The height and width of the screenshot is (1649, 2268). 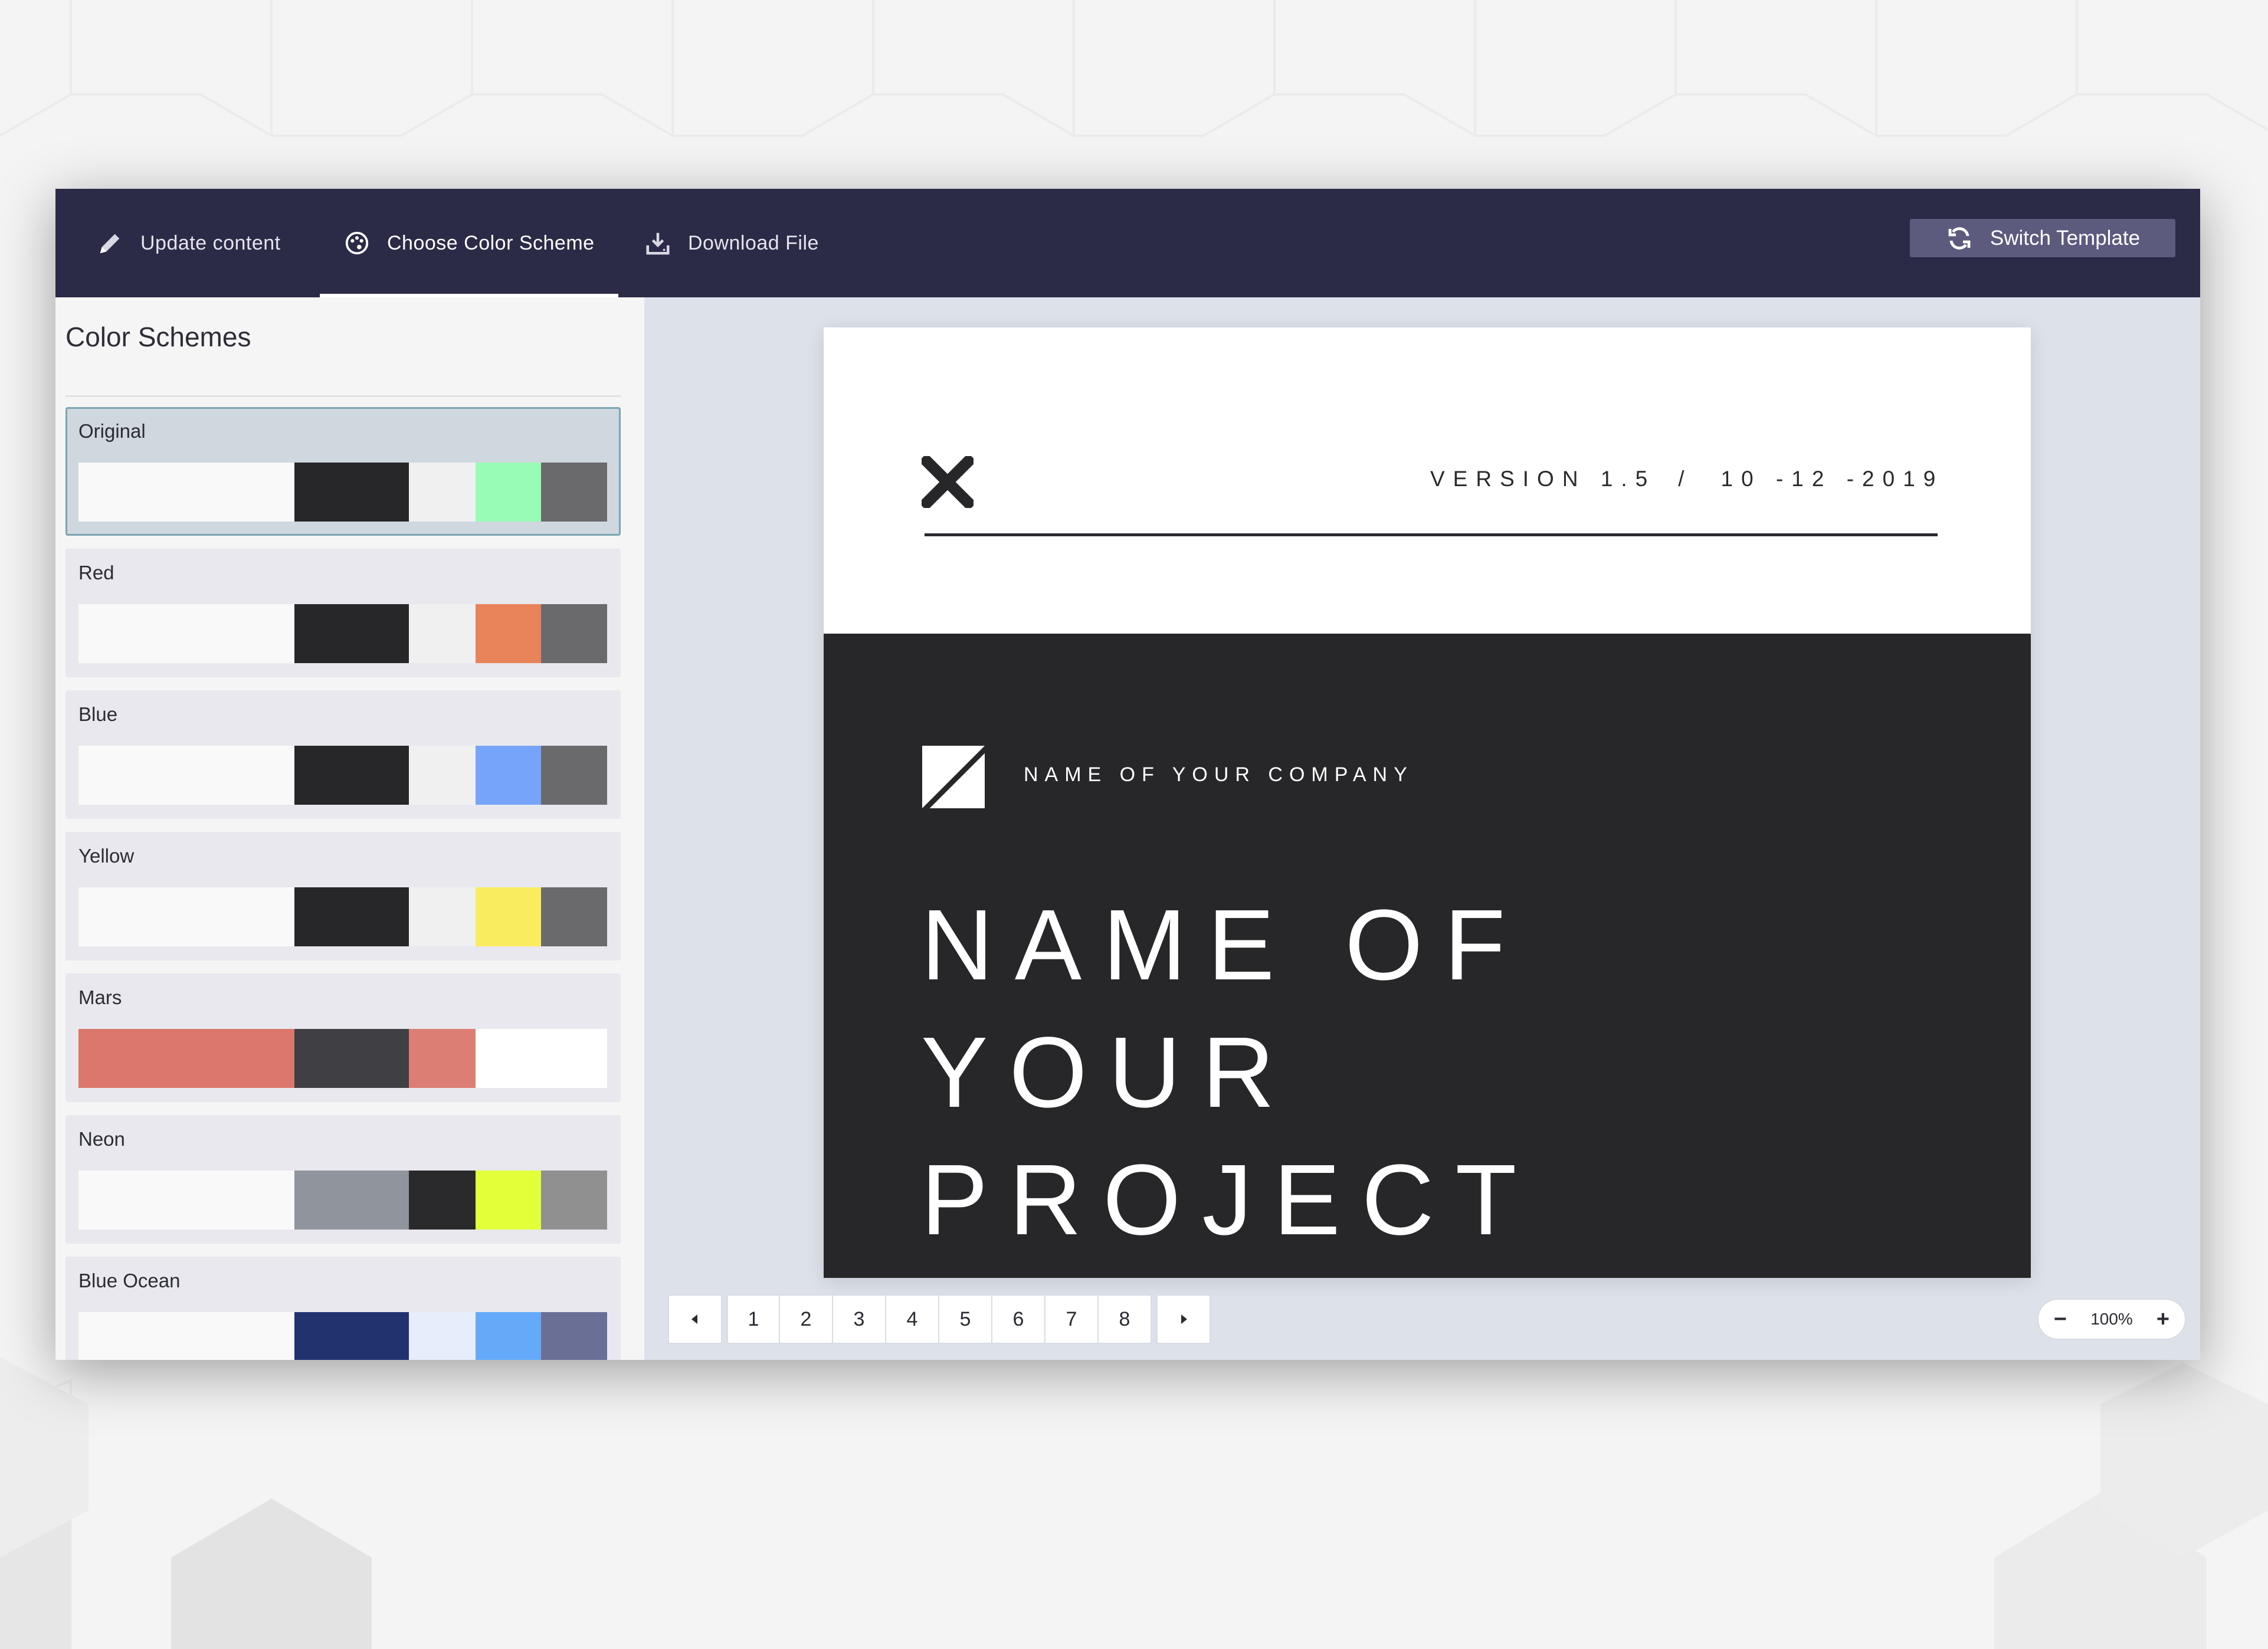 I want to click on caret-left-icon, so click(x=694, y=1319).